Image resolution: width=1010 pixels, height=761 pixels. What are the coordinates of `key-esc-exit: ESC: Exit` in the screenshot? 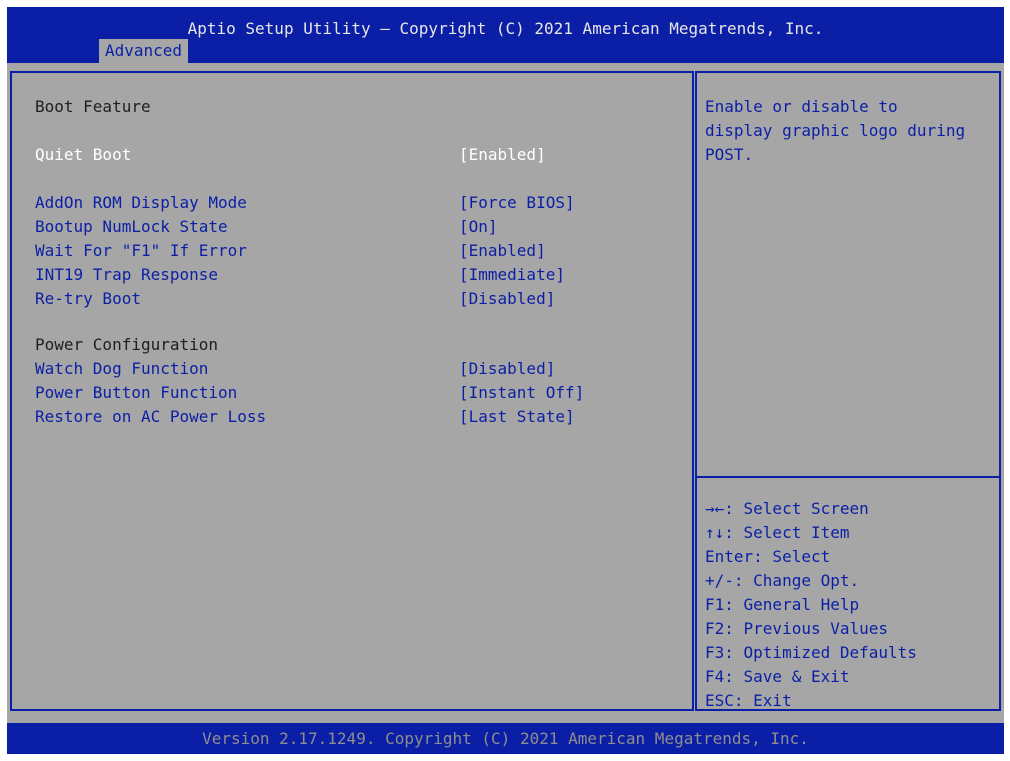 It's located at (748, 700).